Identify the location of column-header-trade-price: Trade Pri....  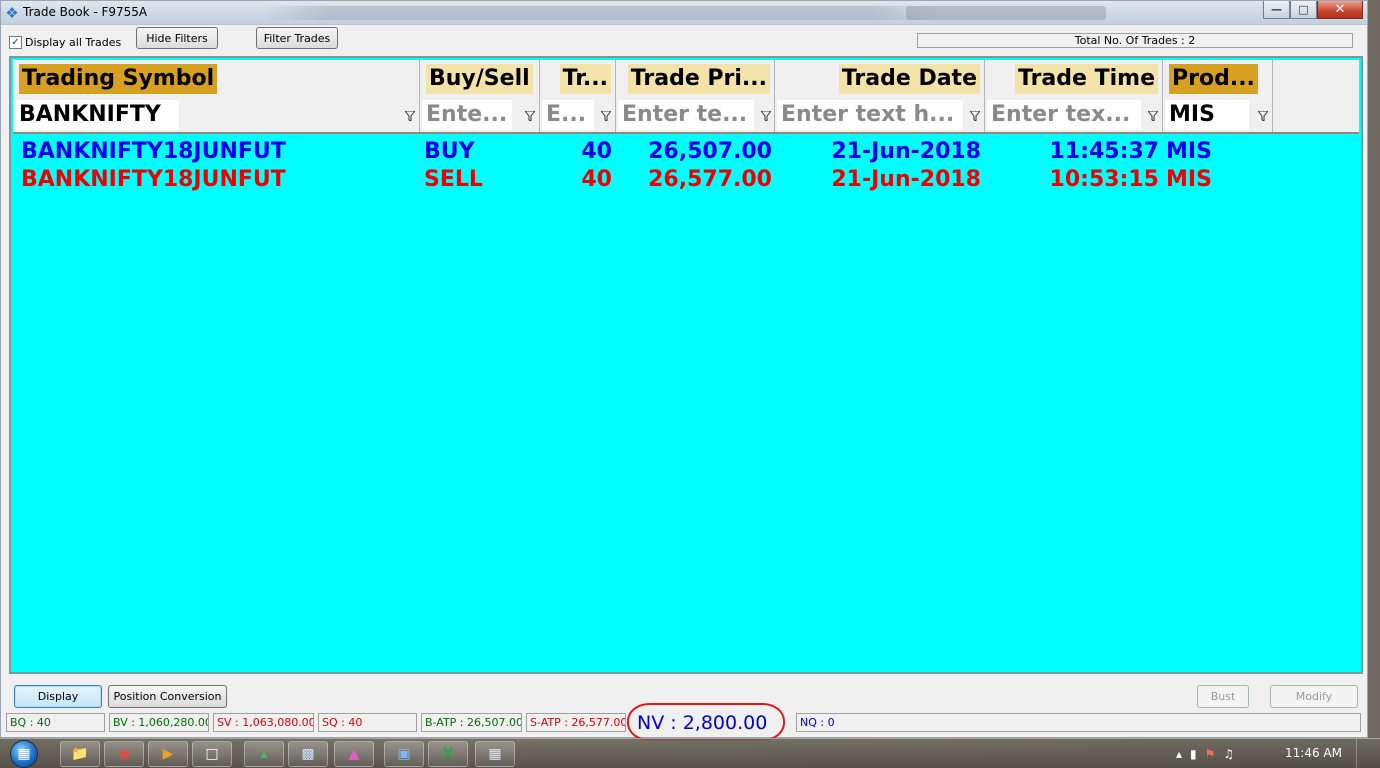
(695, 79).